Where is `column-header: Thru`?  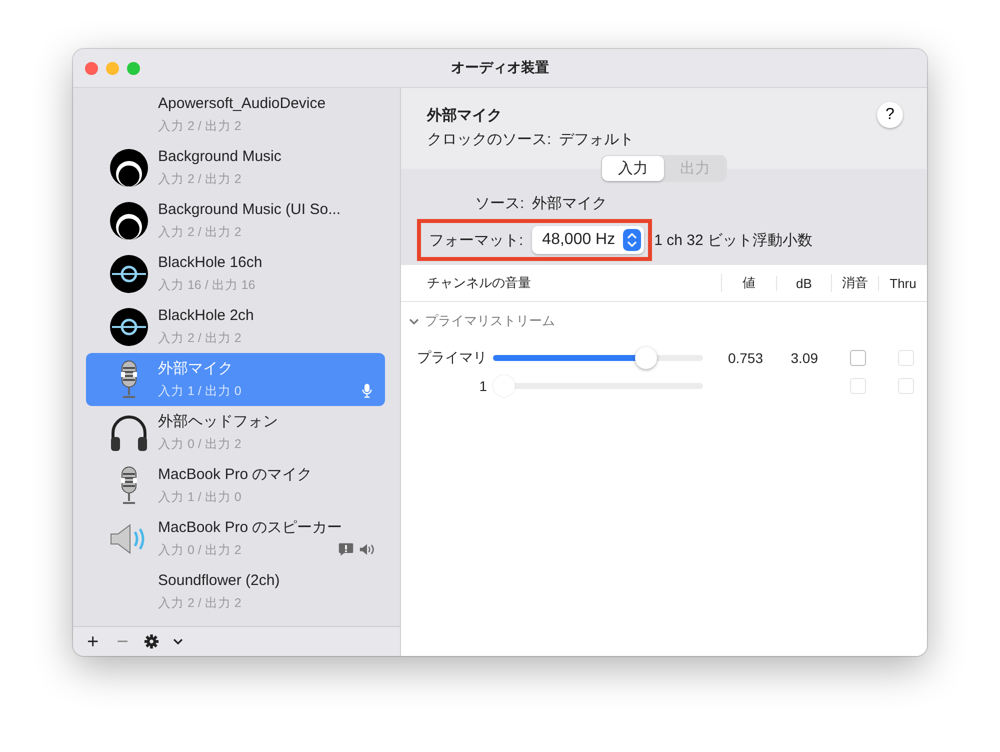
column-header: Thru is located at coordinates (902, 283).